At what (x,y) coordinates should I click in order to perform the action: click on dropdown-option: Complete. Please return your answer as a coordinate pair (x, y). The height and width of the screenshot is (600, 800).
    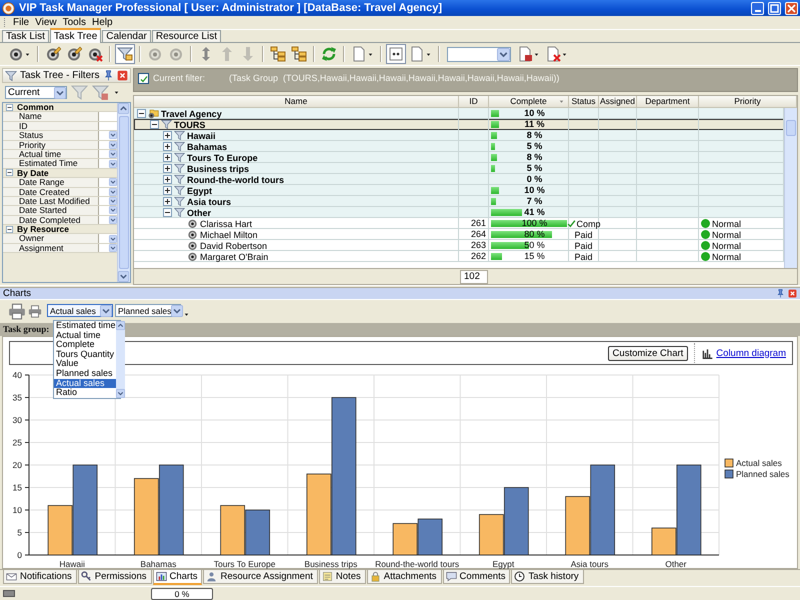
    Looking at the image, I should click on (85, 345).